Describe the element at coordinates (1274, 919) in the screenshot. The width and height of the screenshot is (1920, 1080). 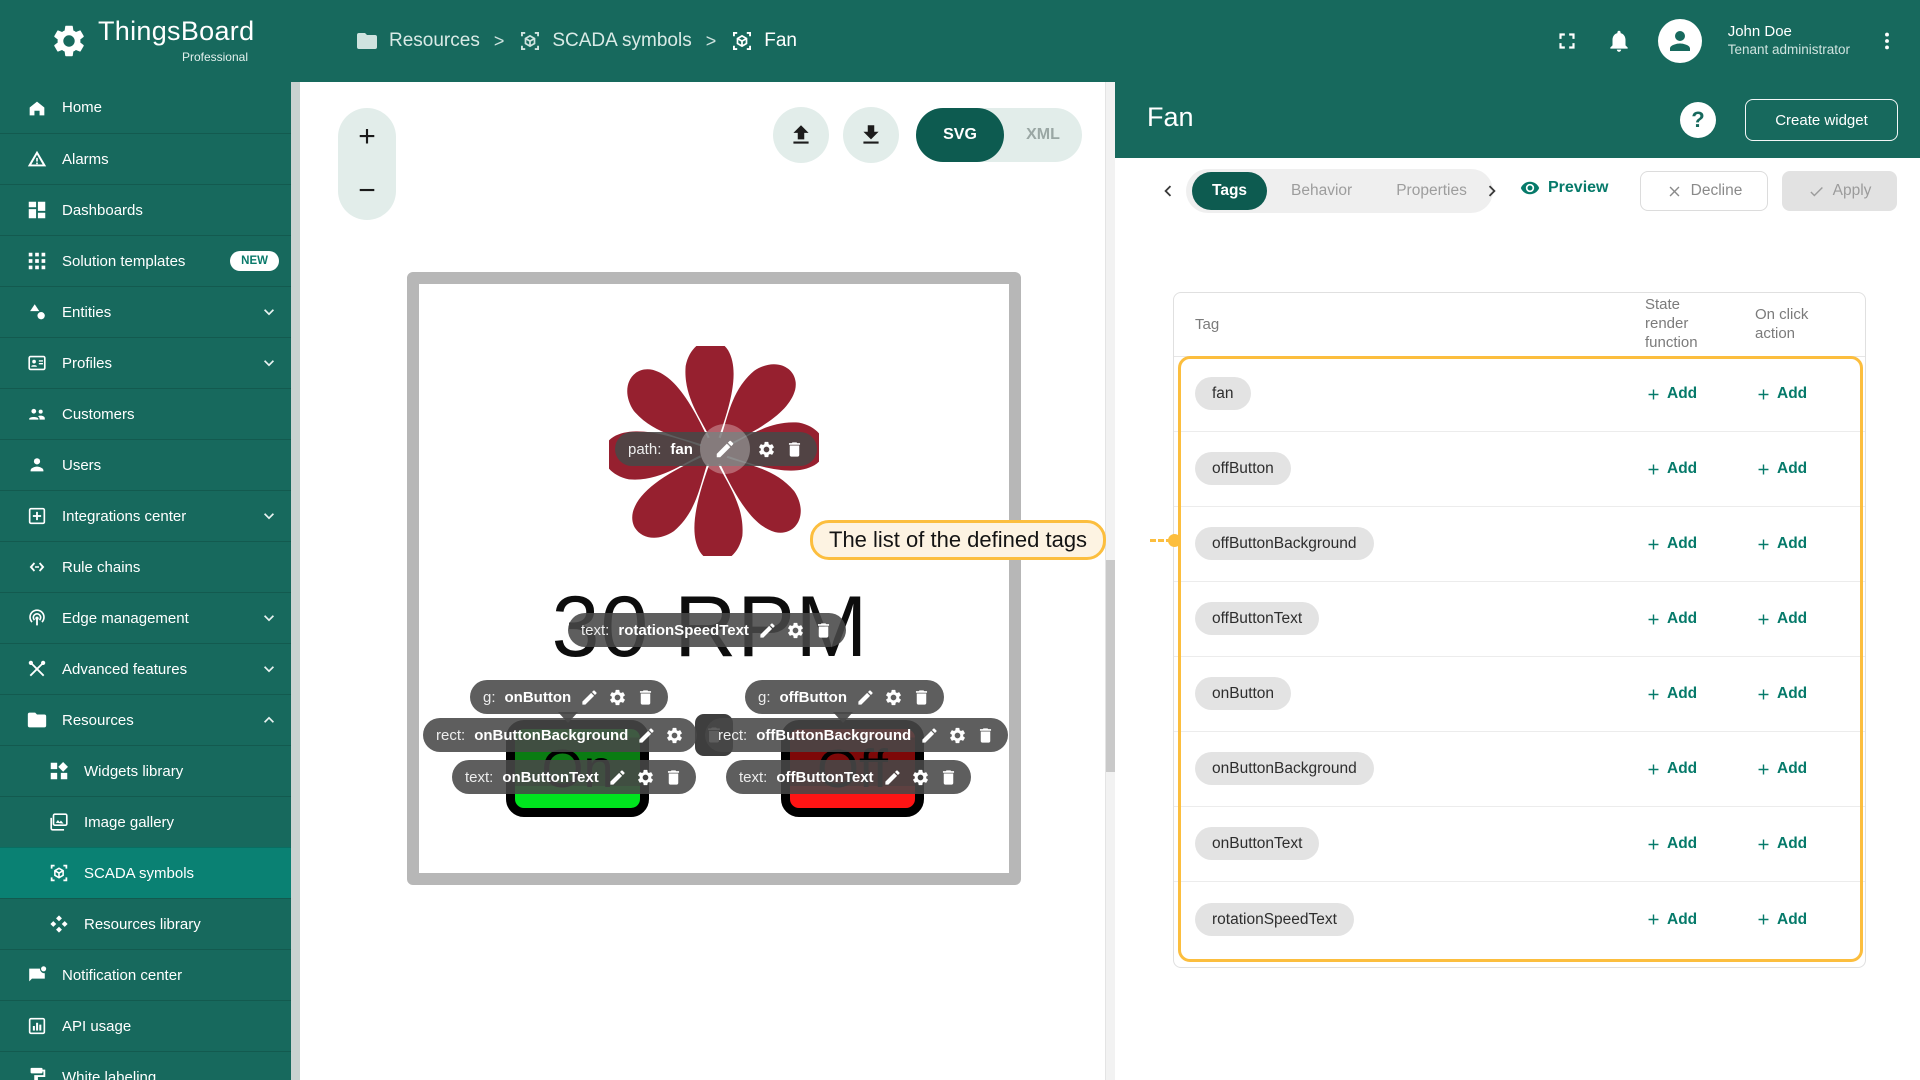
I see `tag-chip: rotationSpeedText` at that location.